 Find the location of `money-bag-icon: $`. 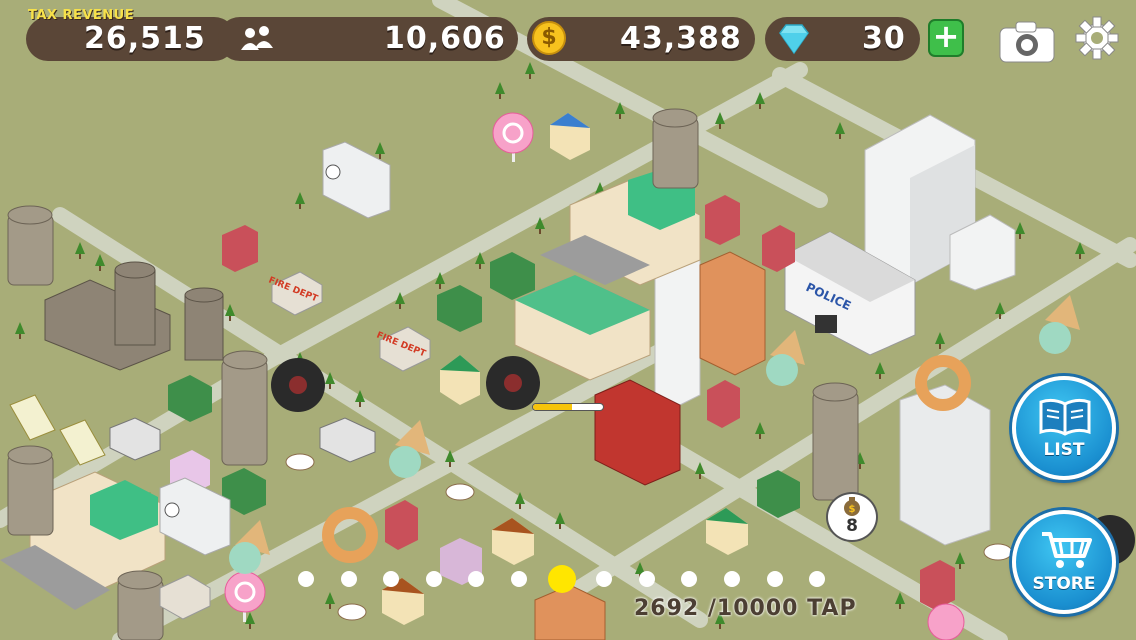

money-bag-icon: $ is located at coordinates (852, 506).